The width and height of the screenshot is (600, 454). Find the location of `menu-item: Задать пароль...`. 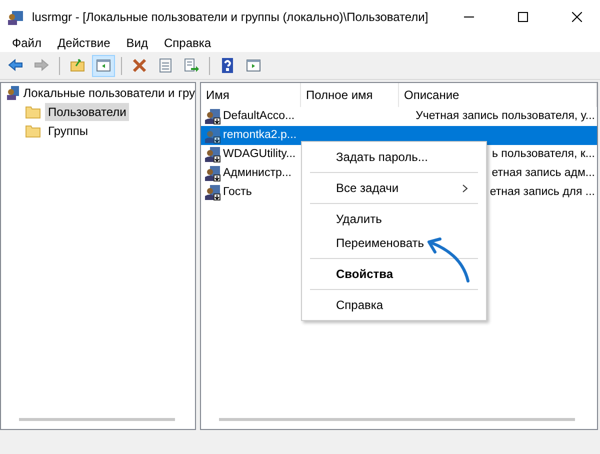

menu-item: Задать пароль... is located at coordinates (394, 157).